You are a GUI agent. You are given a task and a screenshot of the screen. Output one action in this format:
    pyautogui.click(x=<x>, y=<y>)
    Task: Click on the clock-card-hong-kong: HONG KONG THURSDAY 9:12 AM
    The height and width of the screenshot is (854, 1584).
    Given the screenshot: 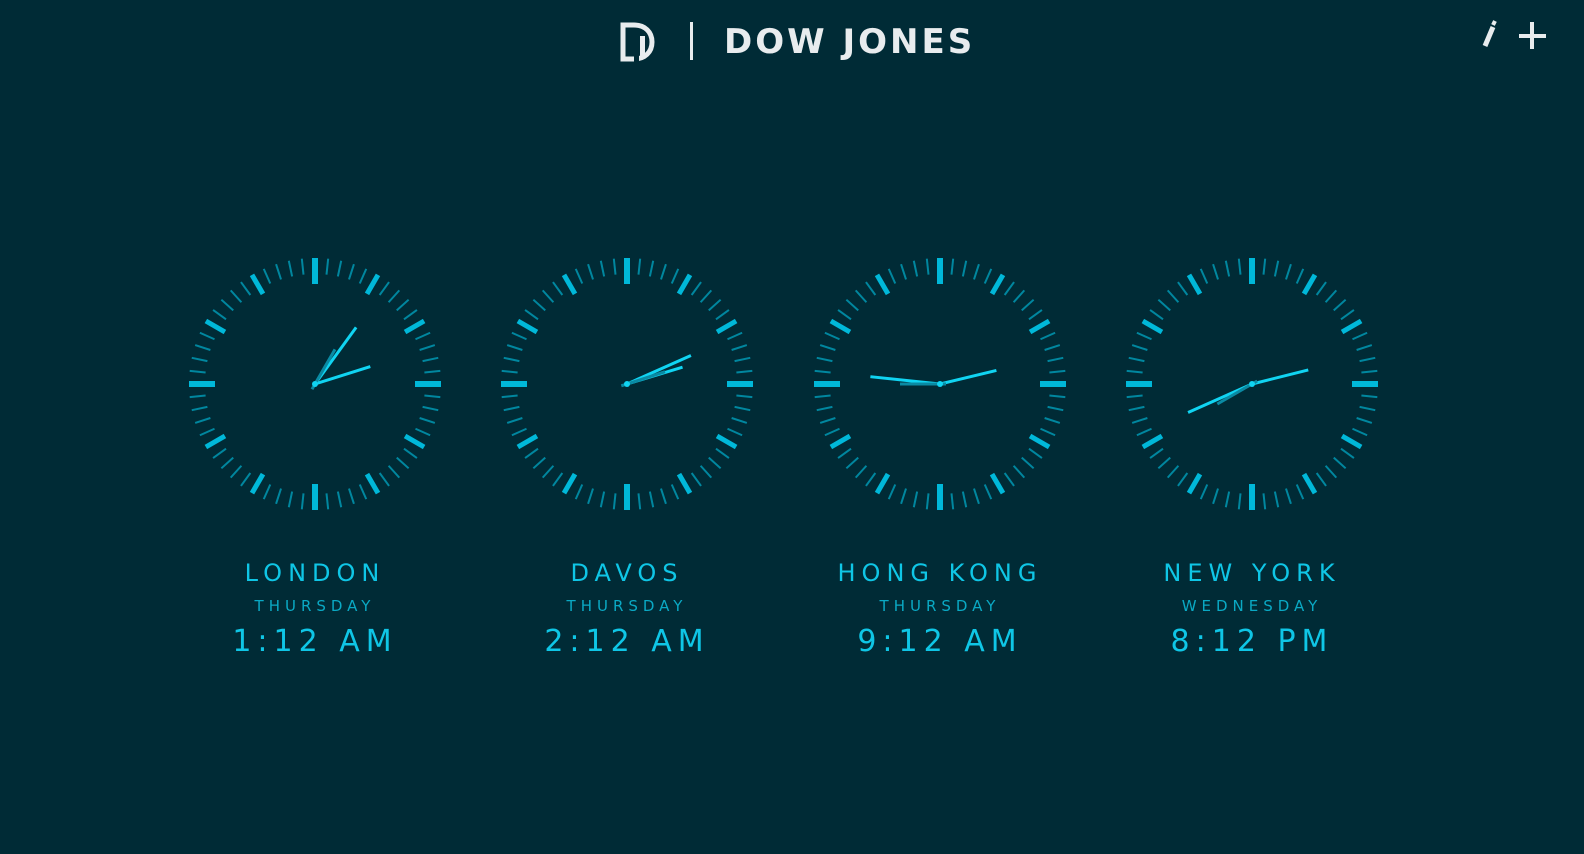 What is the action you would take?
    pyautogui.click(x=940, y=466)
    